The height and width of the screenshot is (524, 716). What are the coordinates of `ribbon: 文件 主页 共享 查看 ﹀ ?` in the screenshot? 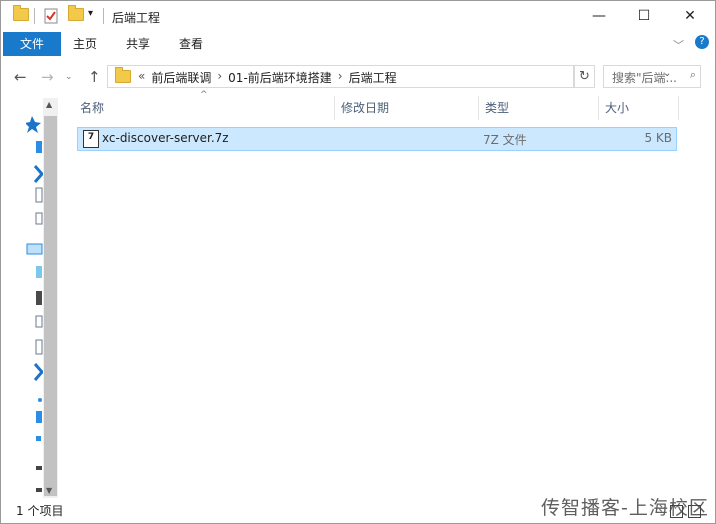 It's located at (358, 45).